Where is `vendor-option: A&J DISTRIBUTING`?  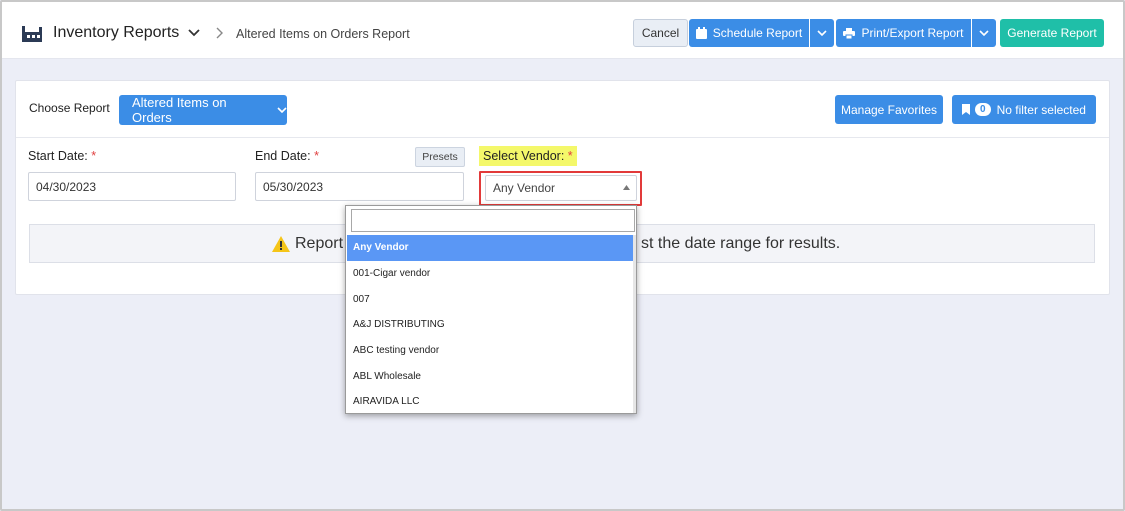 vendor-option: A&J DISTRIBUTING is located at coordinates (490, 325).